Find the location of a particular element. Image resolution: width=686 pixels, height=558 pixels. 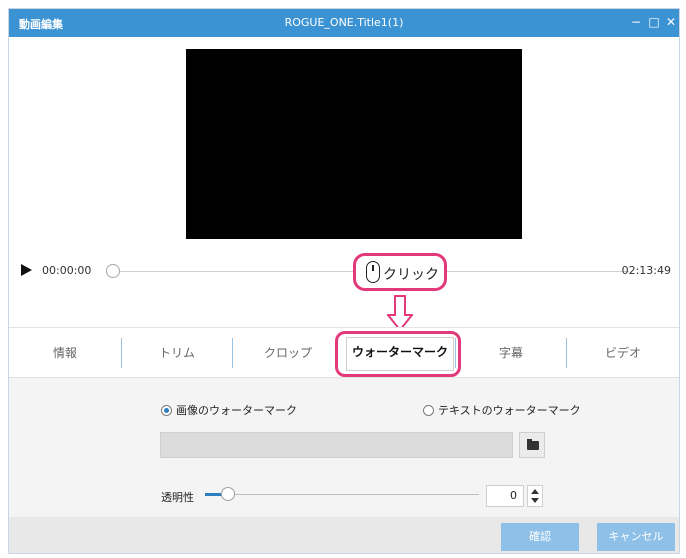

click-callout: クリック is located at coordinates (400, 272).